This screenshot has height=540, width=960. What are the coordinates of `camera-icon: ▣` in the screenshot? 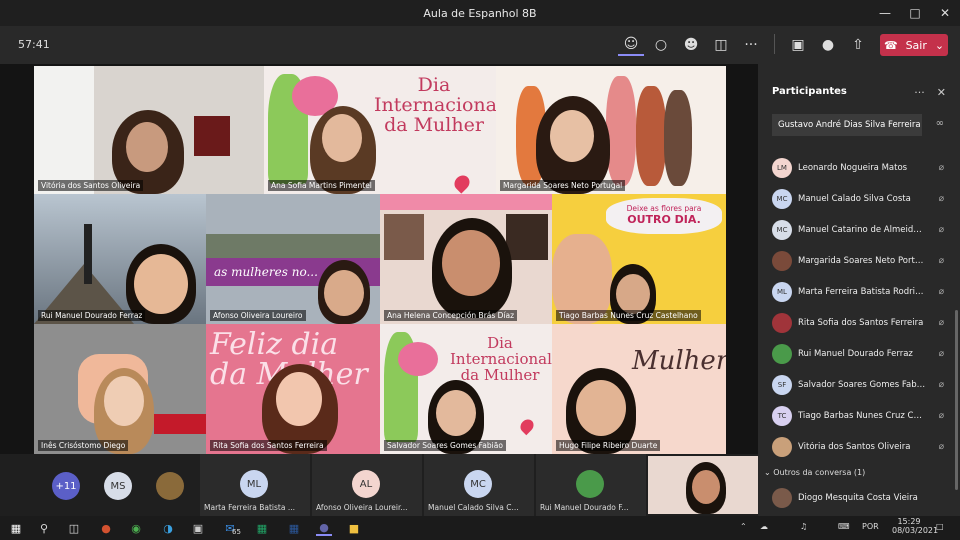 It's located at (798, 45).